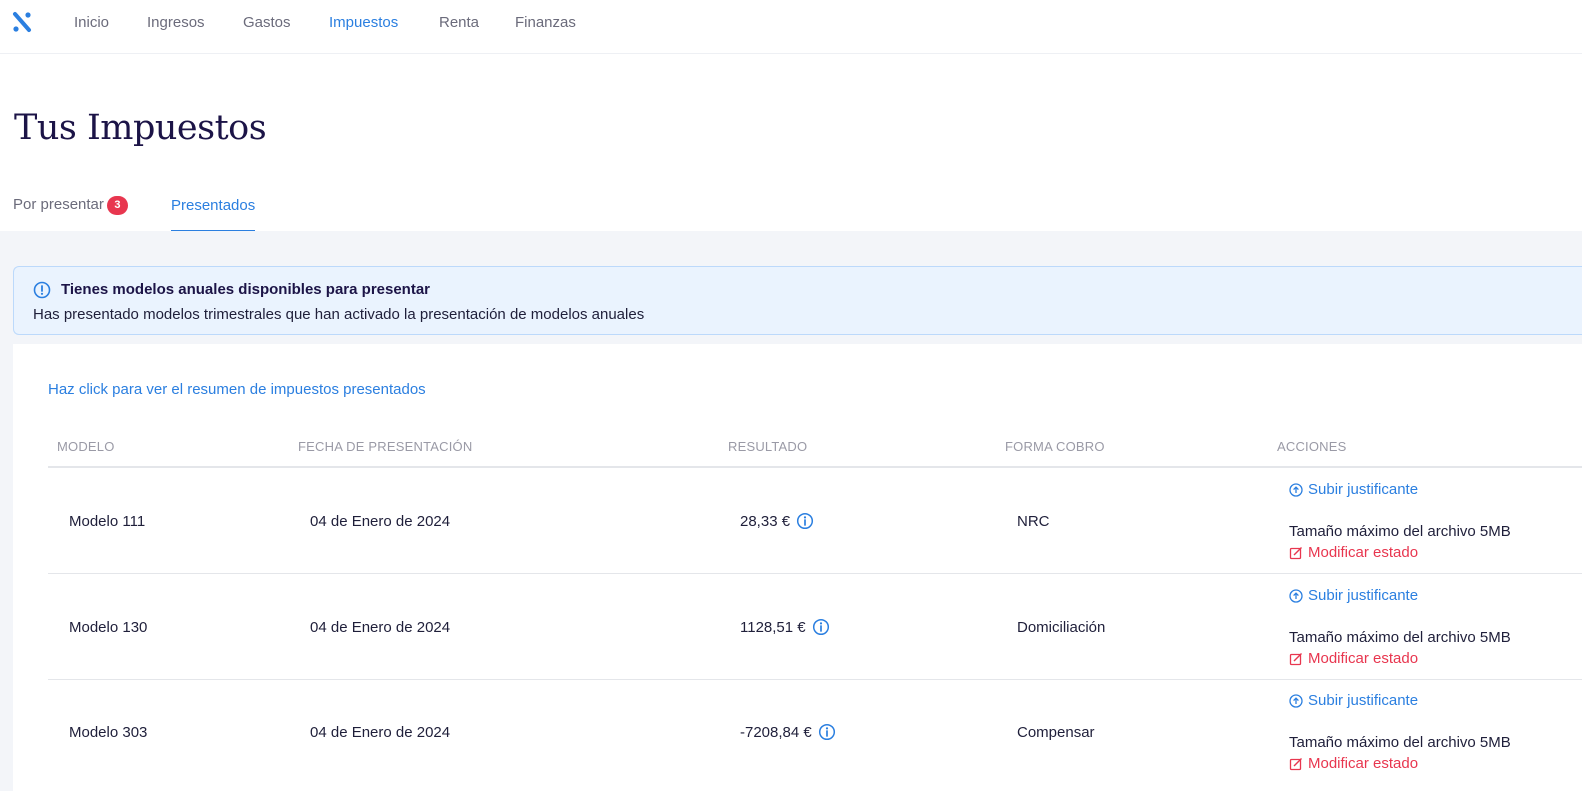  I want to click on nav-item-gastos: Gastos, so click(267, 22).